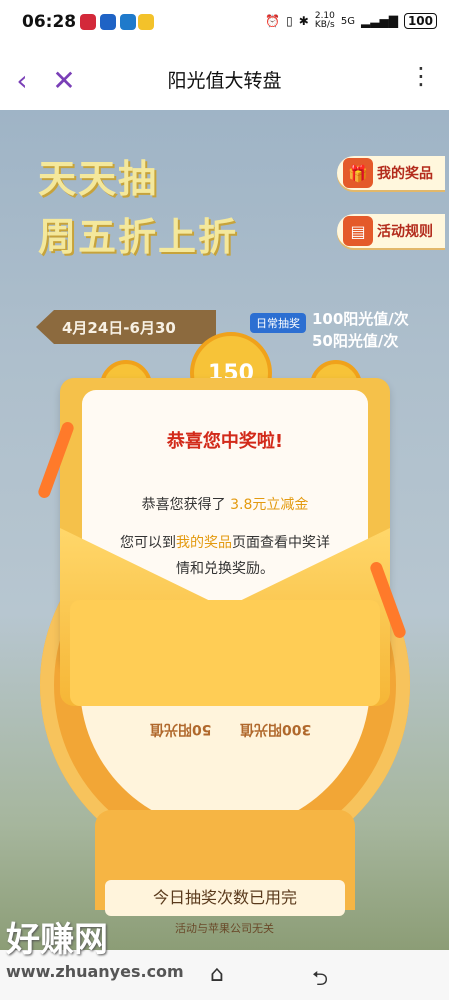  I want to click on my-prizes-label: 我的奖品, so click(405, 174).